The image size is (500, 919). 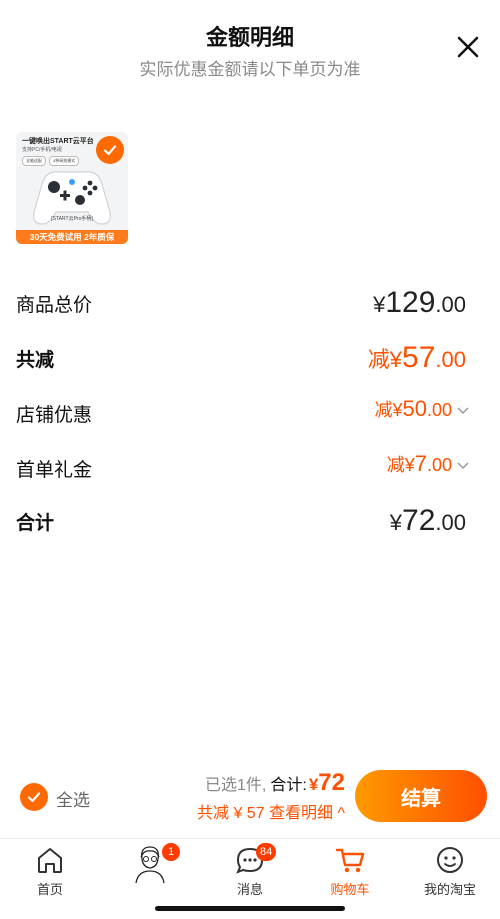 I want to click on product-banner: 30天免费试用 2年质保, so click(x=72, y=237).